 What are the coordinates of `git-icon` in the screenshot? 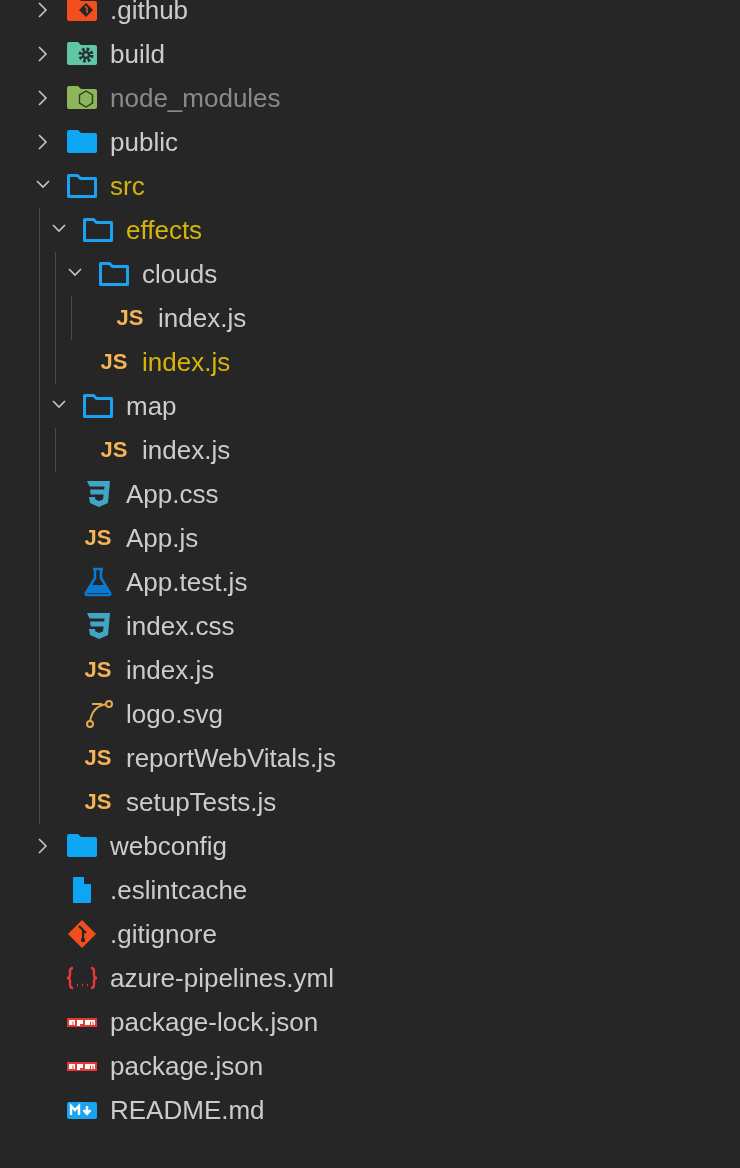 It's located at (82, 934).